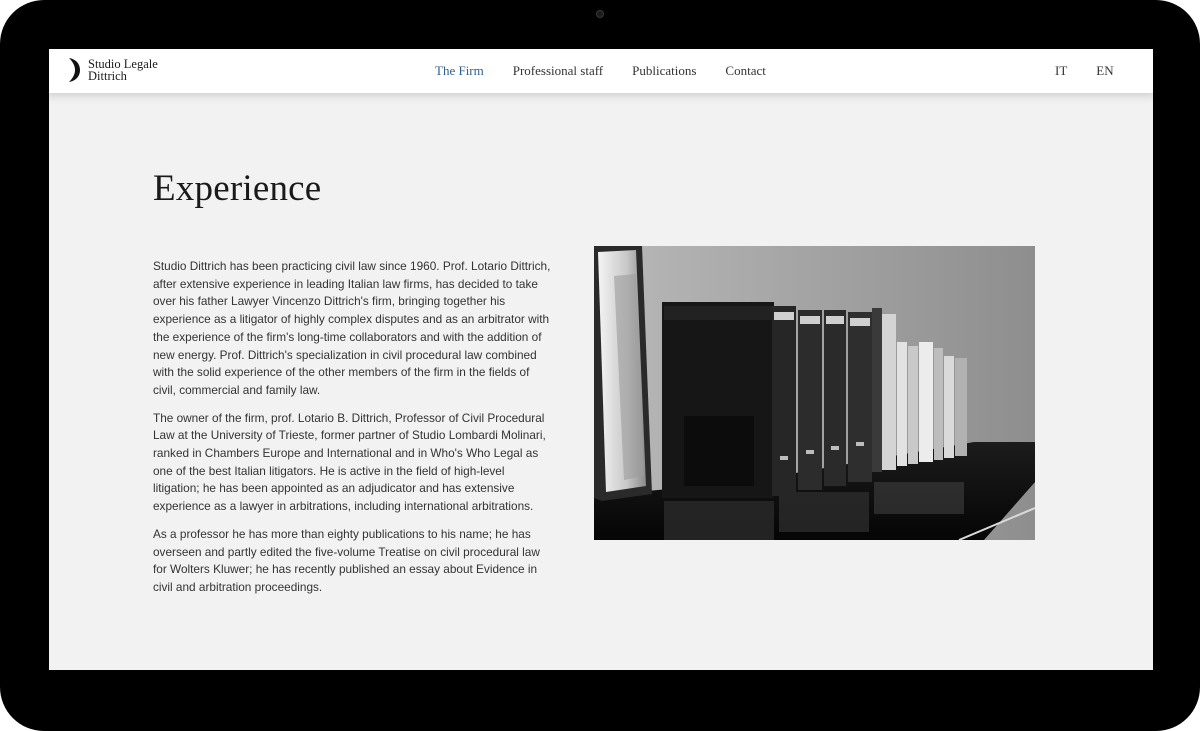  I want to click on nav-item-contact: Contact, so click(745, 71).